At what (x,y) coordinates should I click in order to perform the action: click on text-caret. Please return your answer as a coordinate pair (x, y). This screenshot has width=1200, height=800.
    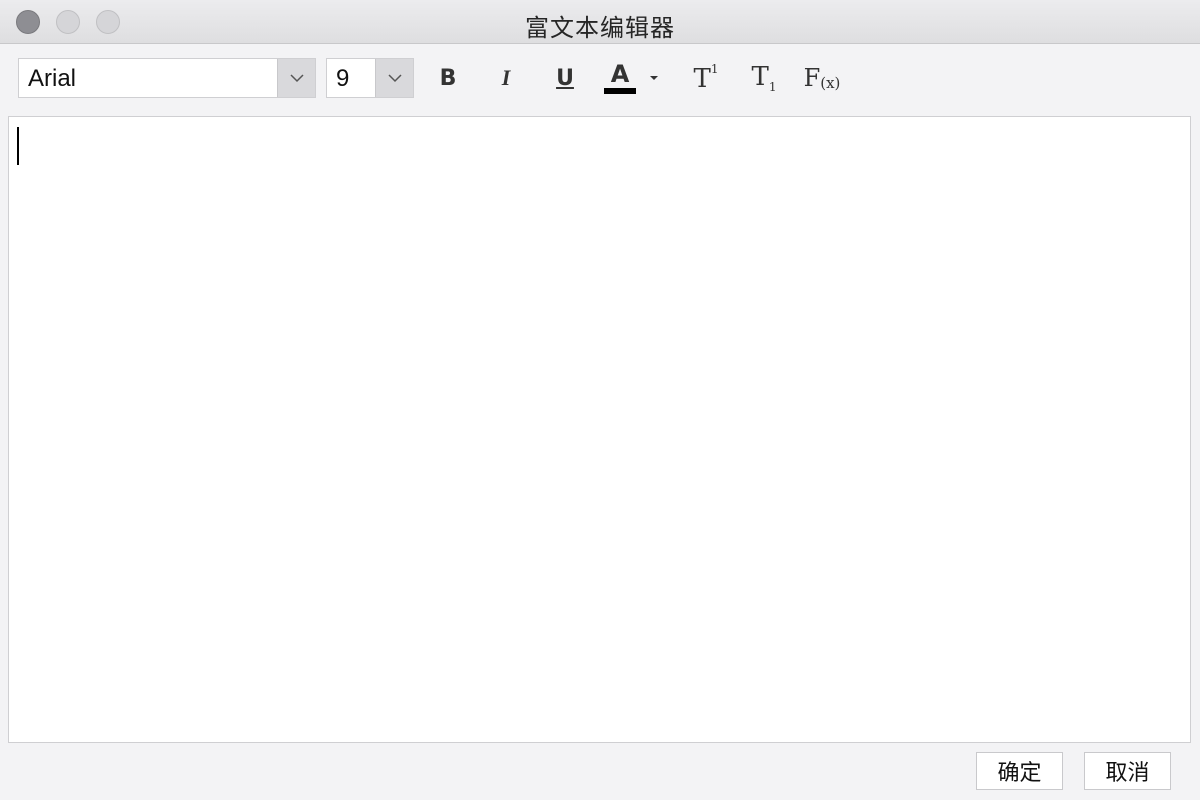
    Looking at the image, I should click on (18, 146).